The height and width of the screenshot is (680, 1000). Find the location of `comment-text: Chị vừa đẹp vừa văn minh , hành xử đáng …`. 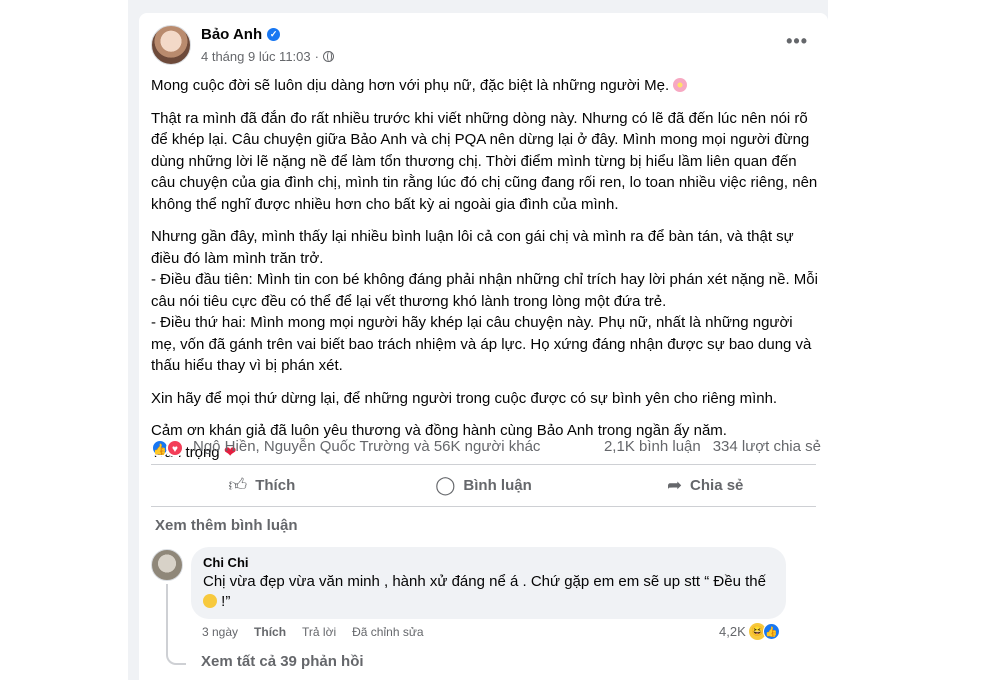

comment-text: Chị vừa đẹp vừa văn minh , hành xử đáng … is located at coordinates (484, 591).